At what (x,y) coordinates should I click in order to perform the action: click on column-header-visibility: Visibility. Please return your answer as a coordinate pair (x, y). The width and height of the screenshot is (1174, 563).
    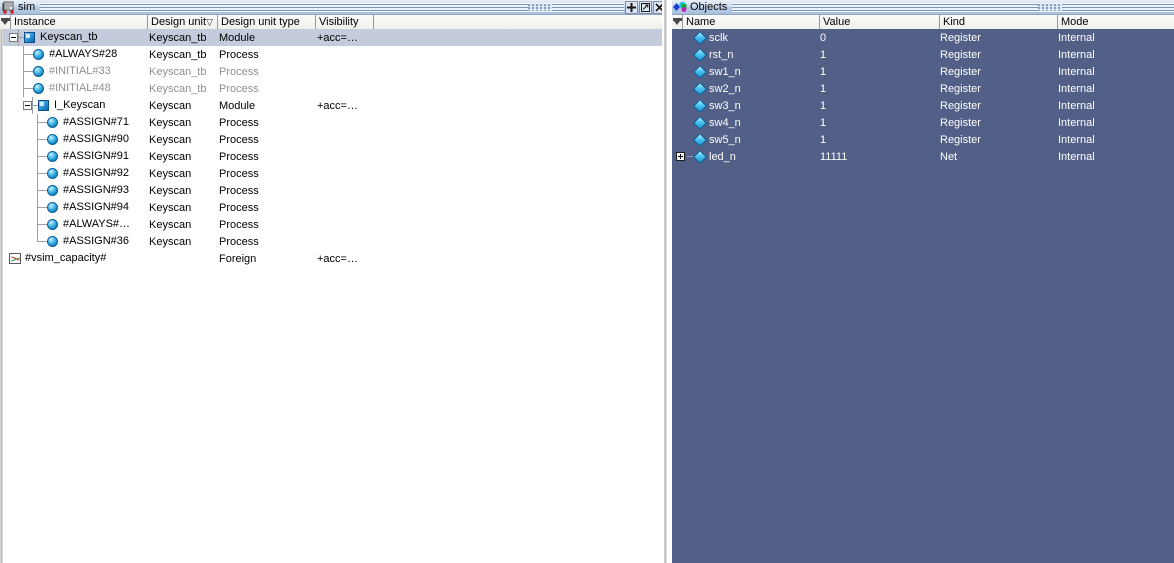
    Looking at the image, I should click on (345, 22).